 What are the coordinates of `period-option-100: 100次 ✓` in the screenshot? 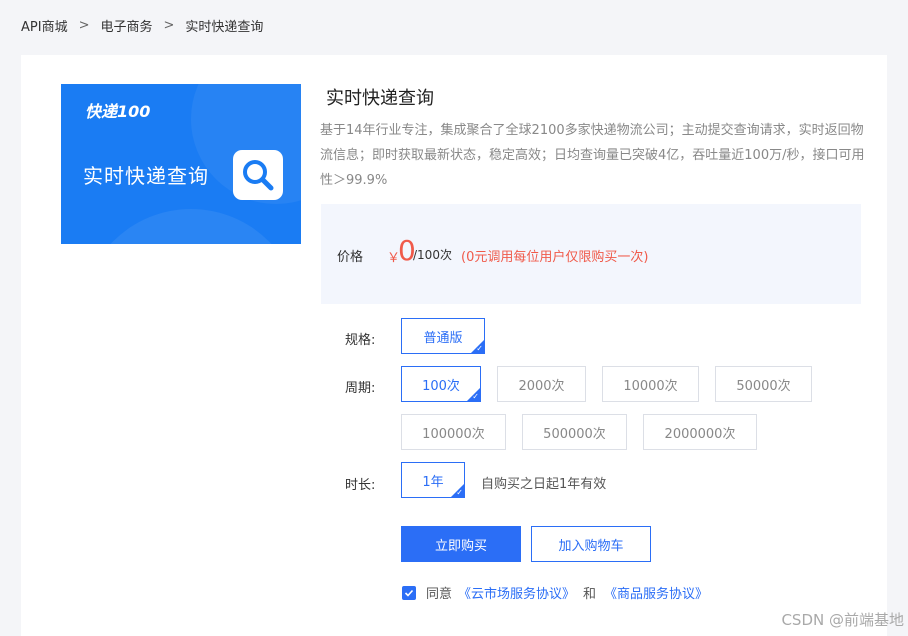 It's located at (441, 384).